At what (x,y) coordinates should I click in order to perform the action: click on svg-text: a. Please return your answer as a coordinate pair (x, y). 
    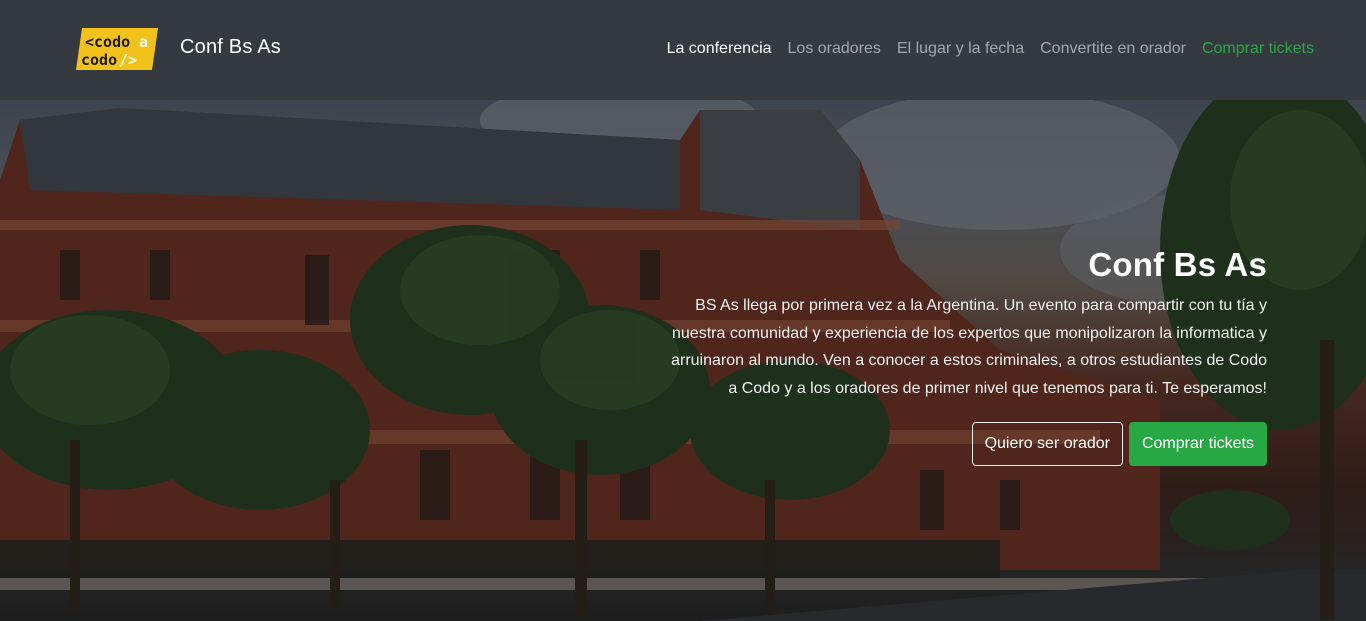
    Looking at the image, I should click on (143, 42).